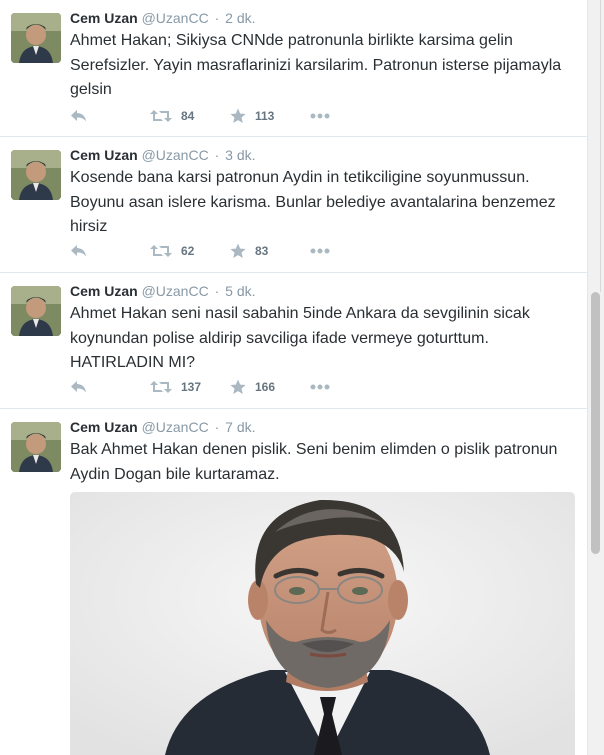  I want to click on tweet-header: Cem Uzan @UzanCC · 3 dk., so click(163, 155).